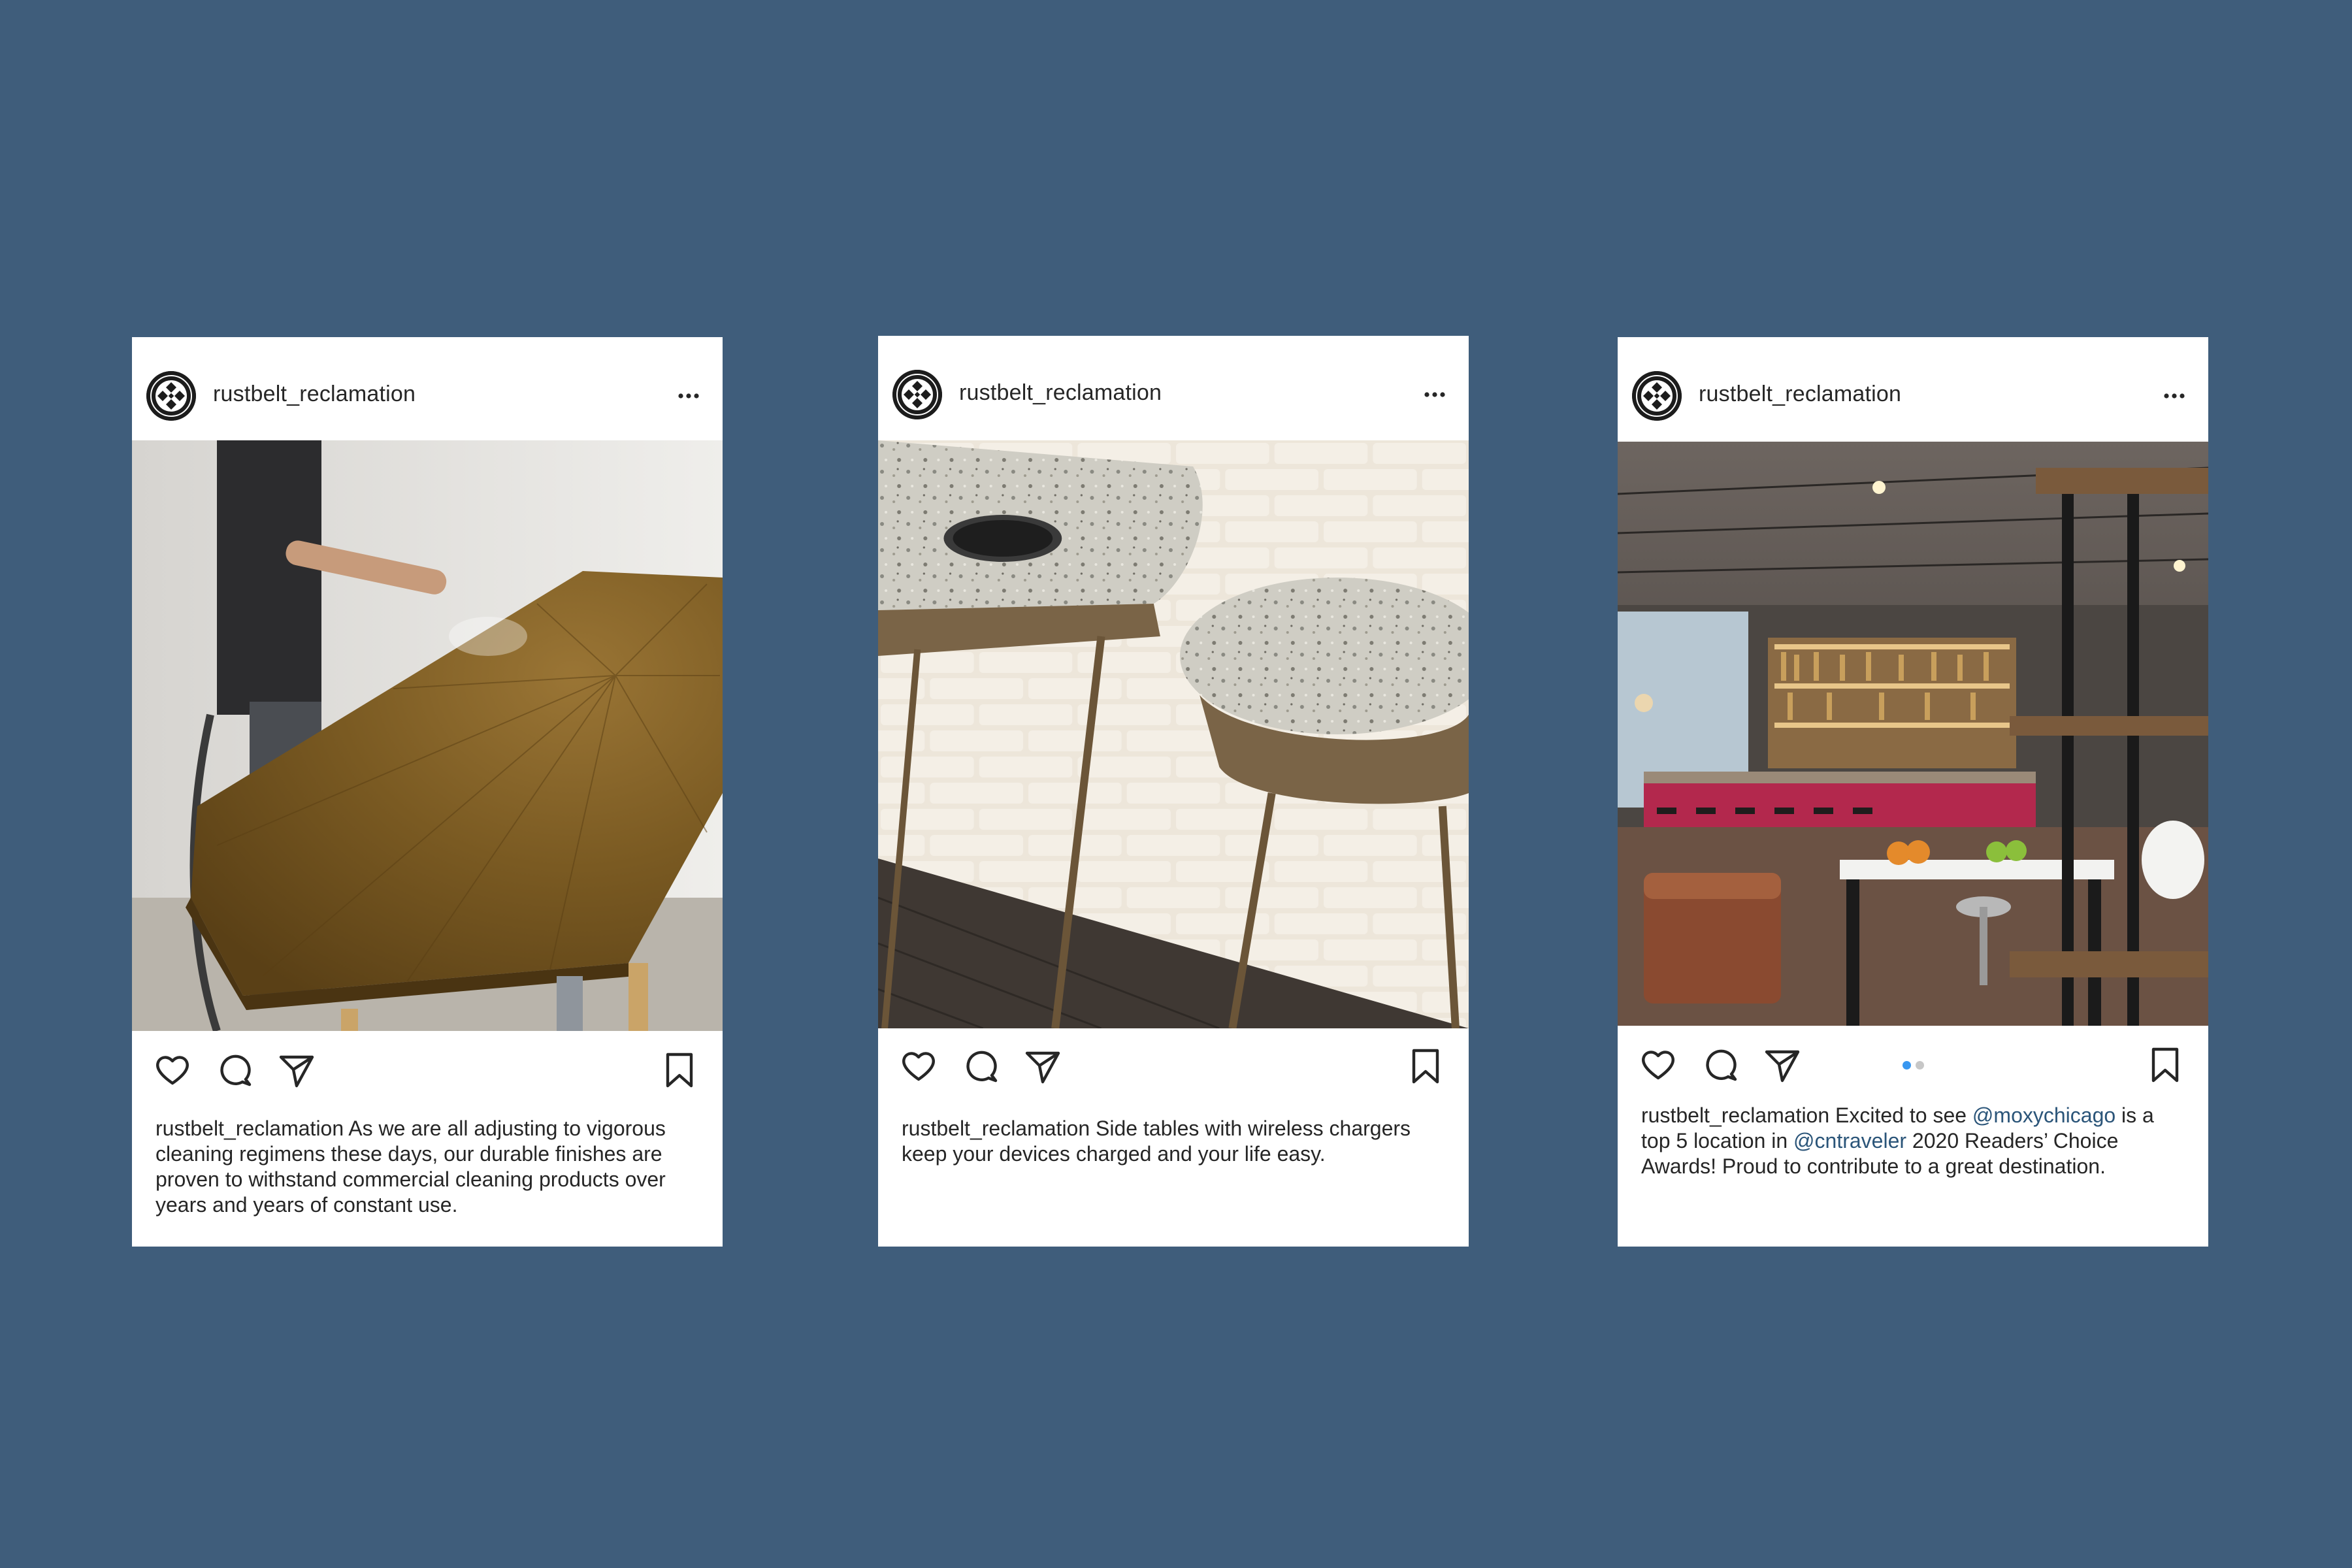 Image resolution: width=2352 pixels, height=1568 pixels. Describe the element at coordinates (1901, 1115) in the screenshot. I see `caption-text-1: Excited to see` at that location.